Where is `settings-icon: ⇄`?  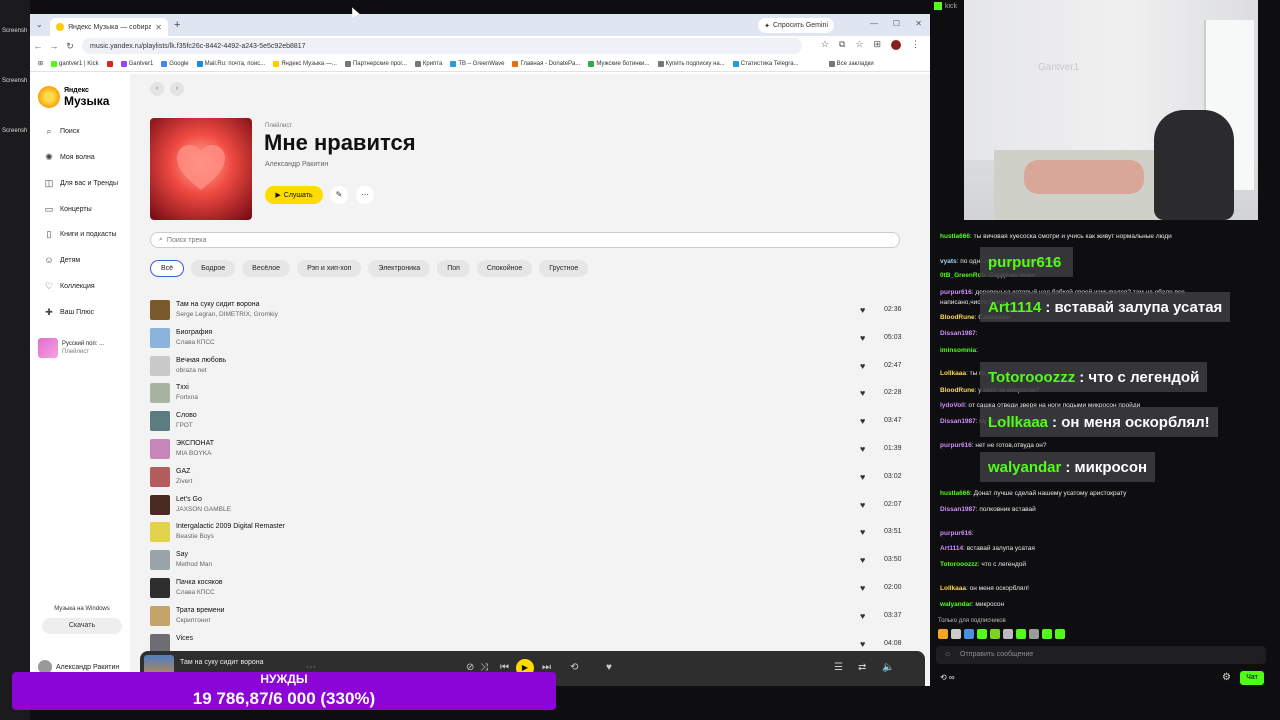 settings-icon: ⇄ is located at coordinates (862, 667).